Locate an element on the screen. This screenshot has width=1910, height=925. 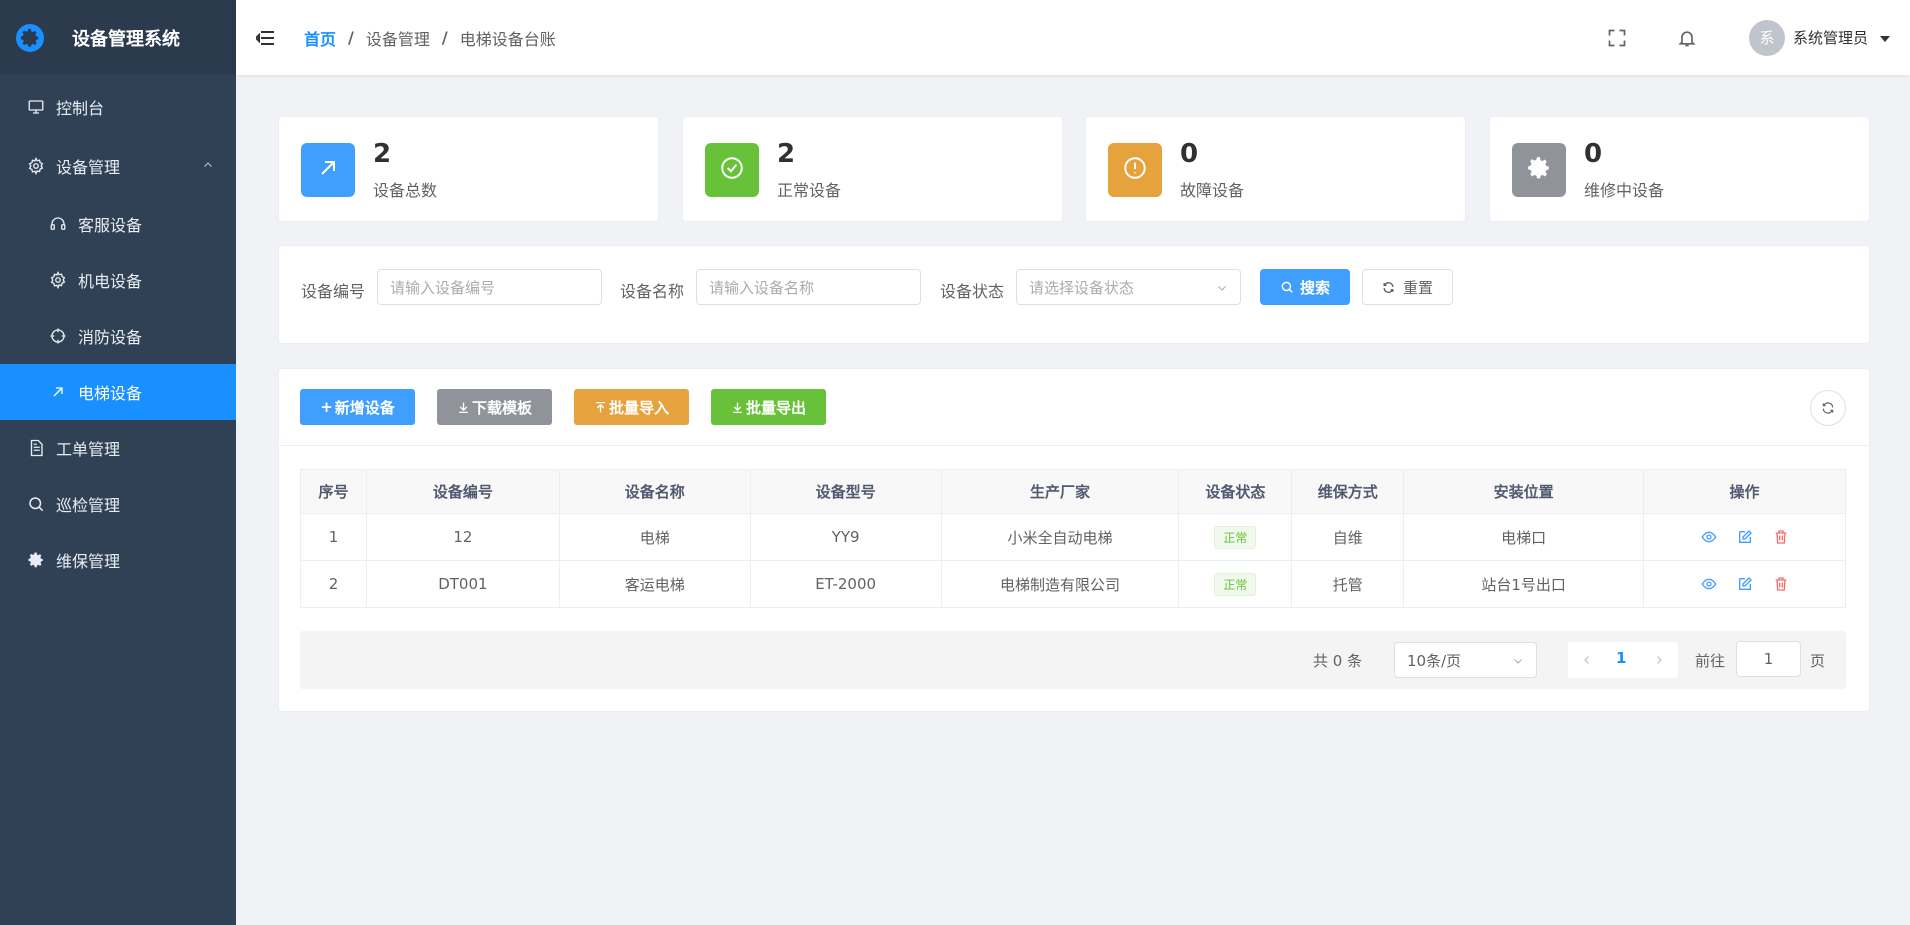
cell-index: 2 is located at coordinates (333, 584).